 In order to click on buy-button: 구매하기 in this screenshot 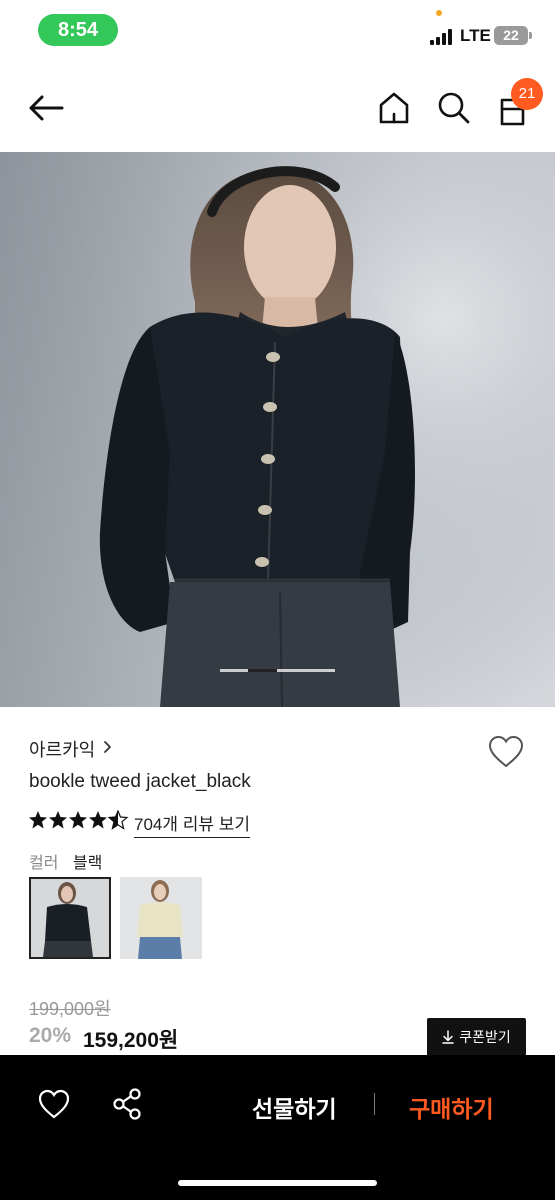, I will do `click(451, 1107)`.